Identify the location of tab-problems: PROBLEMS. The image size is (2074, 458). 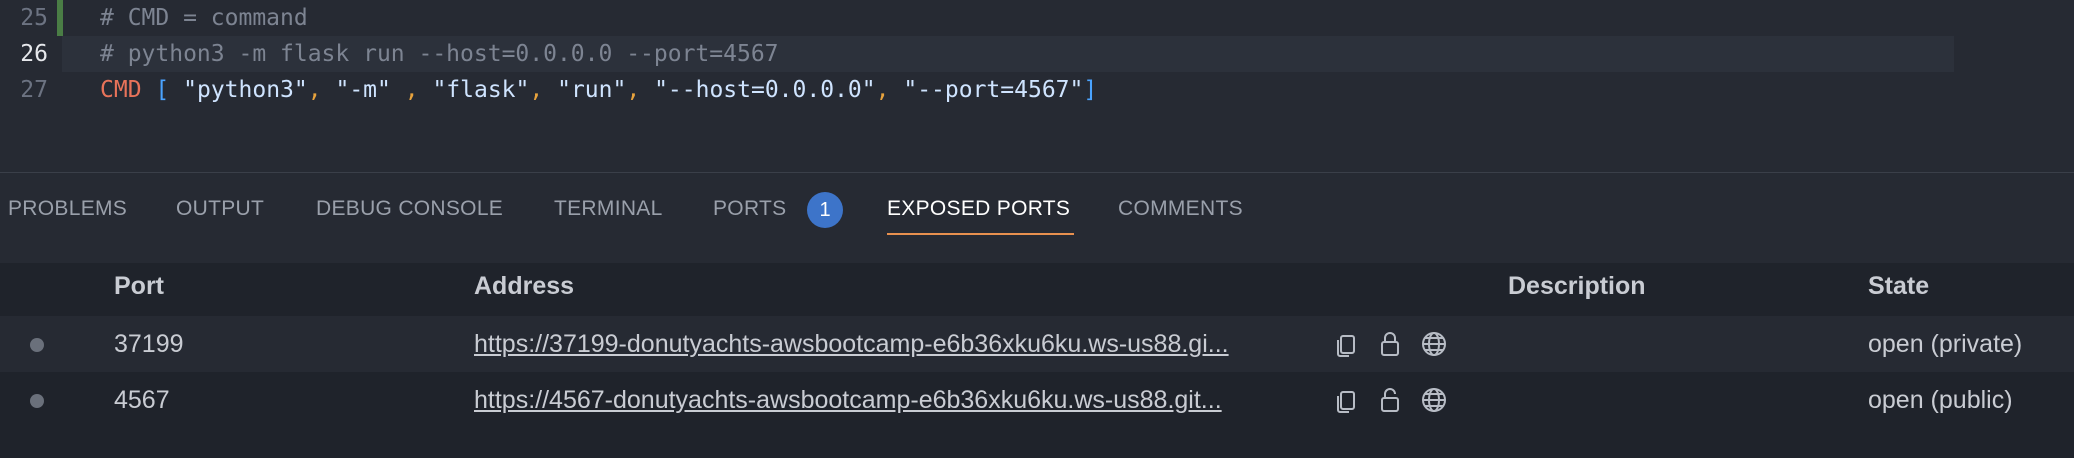
(67, 218).